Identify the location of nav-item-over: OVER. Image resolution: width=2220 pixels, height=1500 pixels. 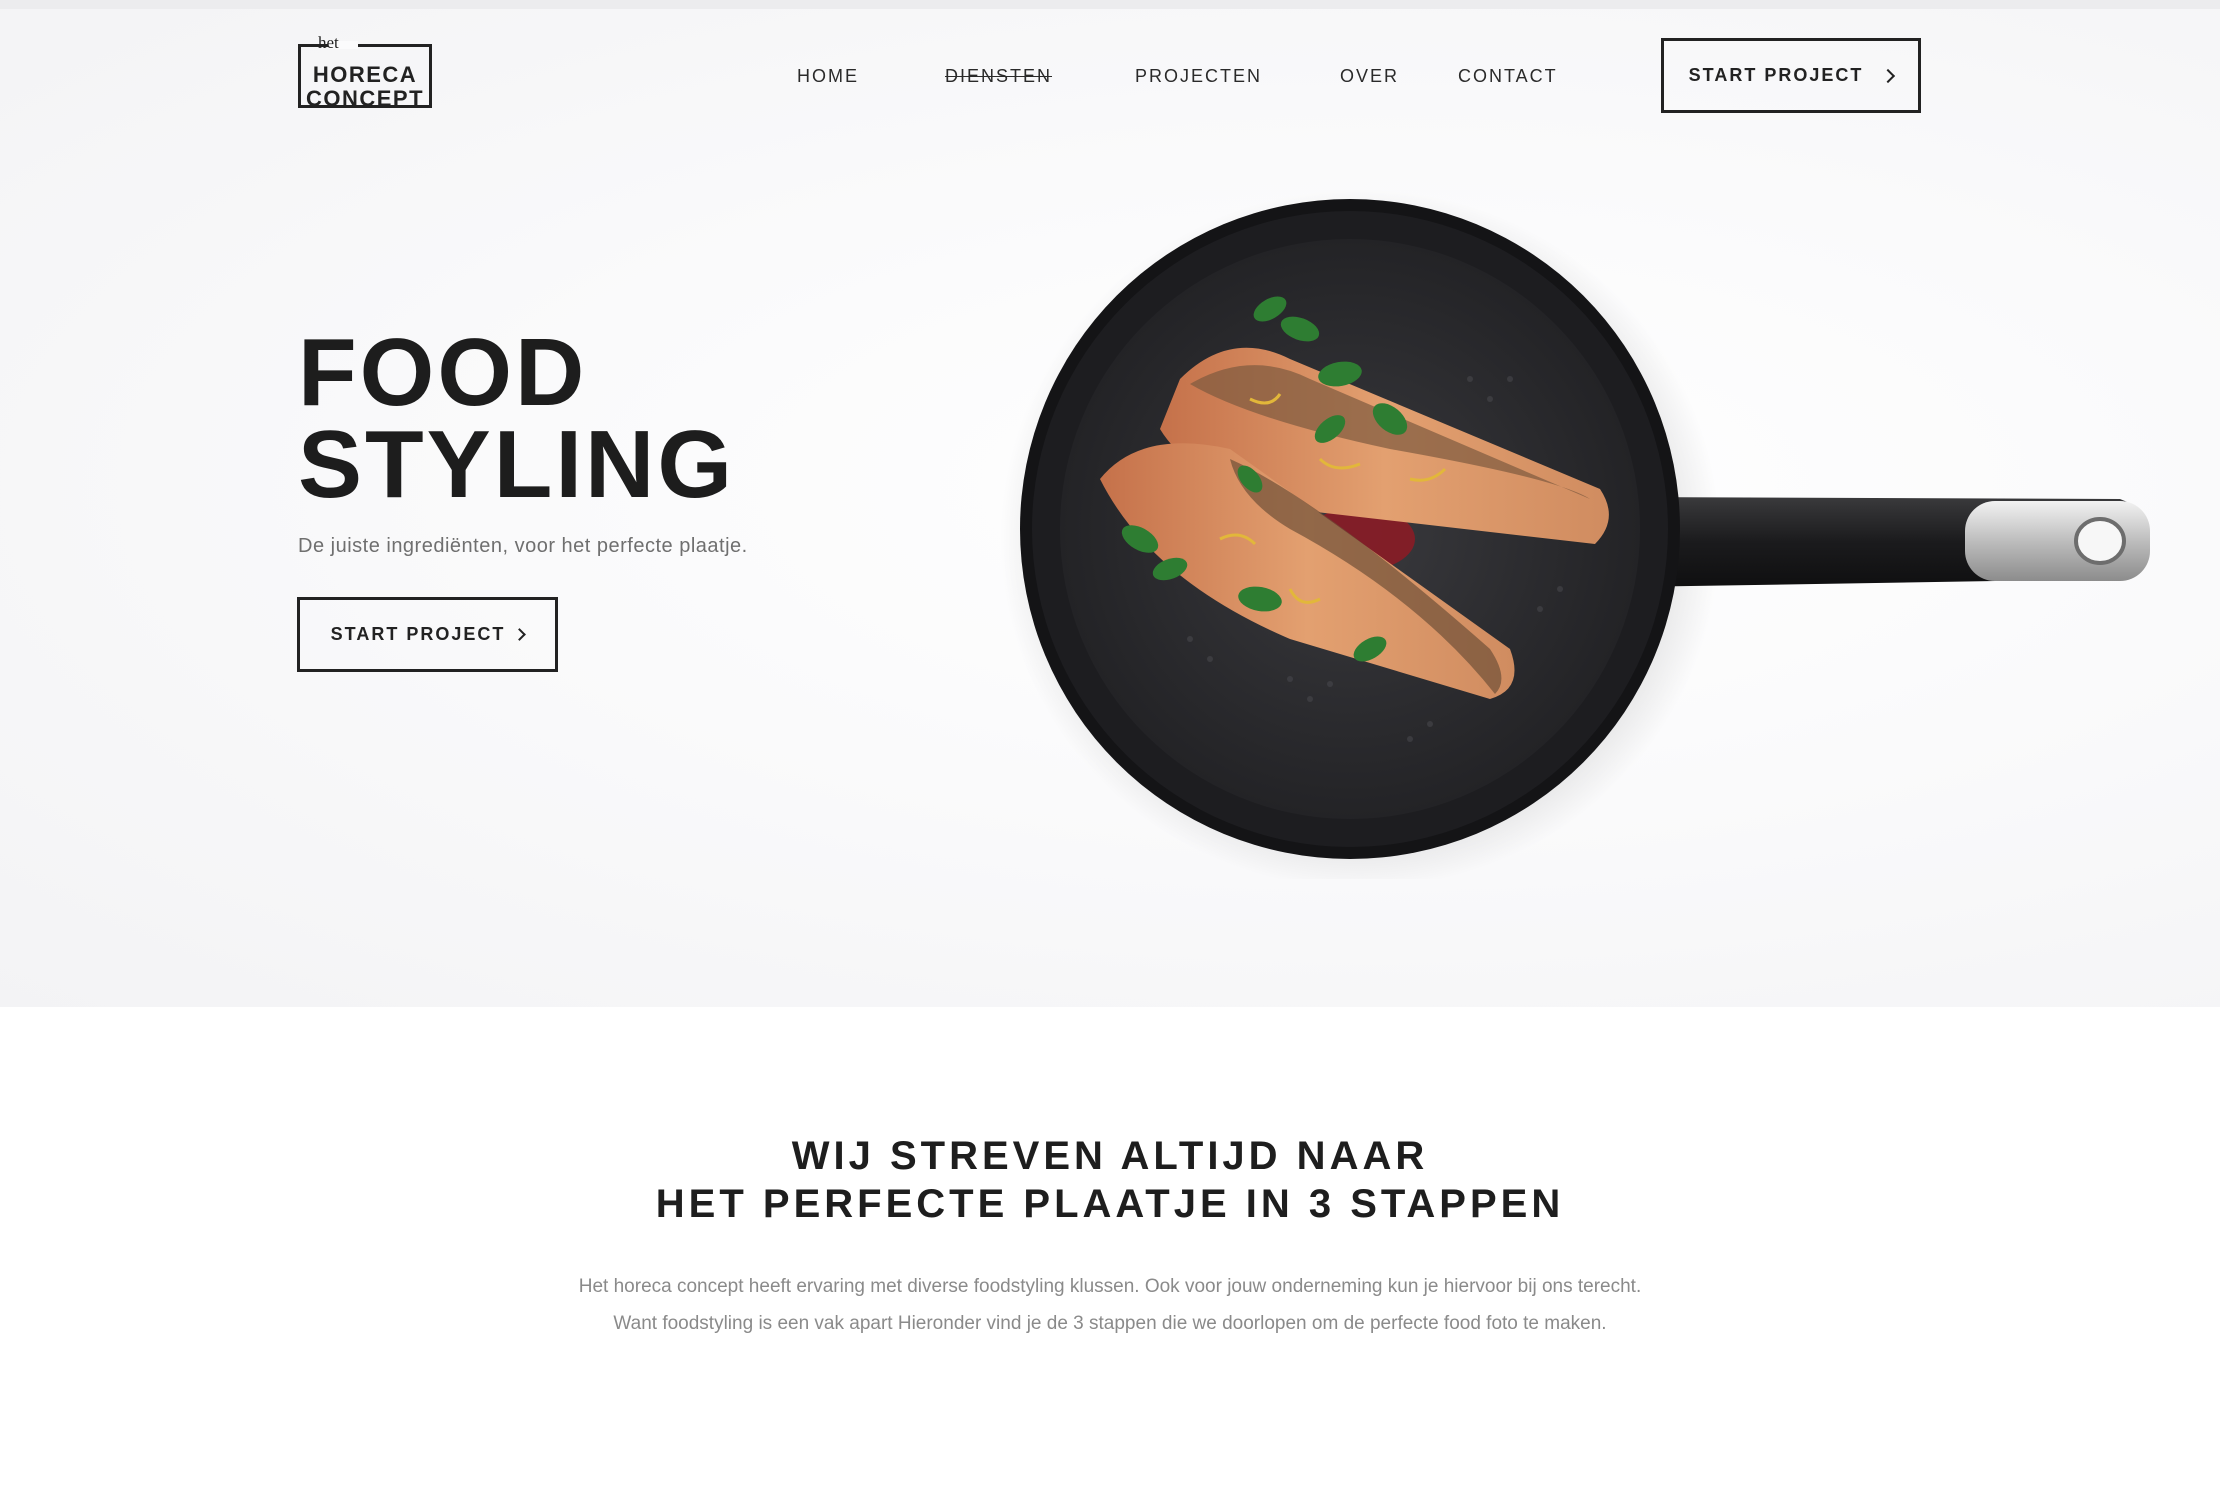
(1369, 76).